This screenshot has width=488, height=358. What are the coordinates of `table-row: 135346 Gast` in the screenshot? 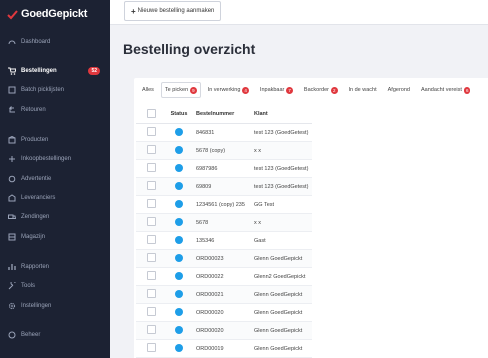 It's located at (224, 240).